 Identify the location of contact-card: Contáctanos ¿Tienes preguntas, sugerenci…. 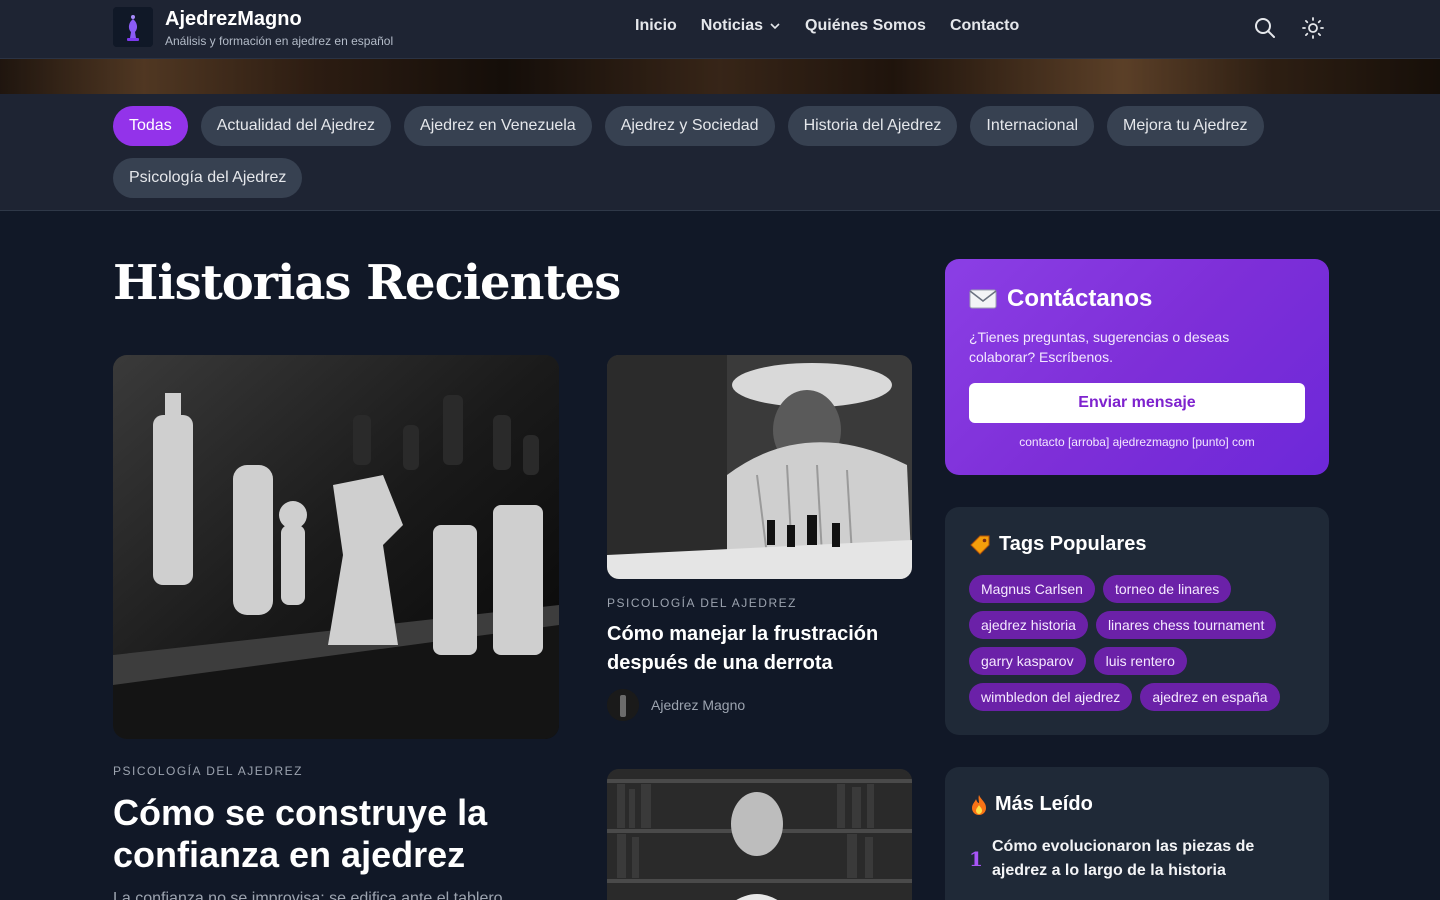
(1137, 367).